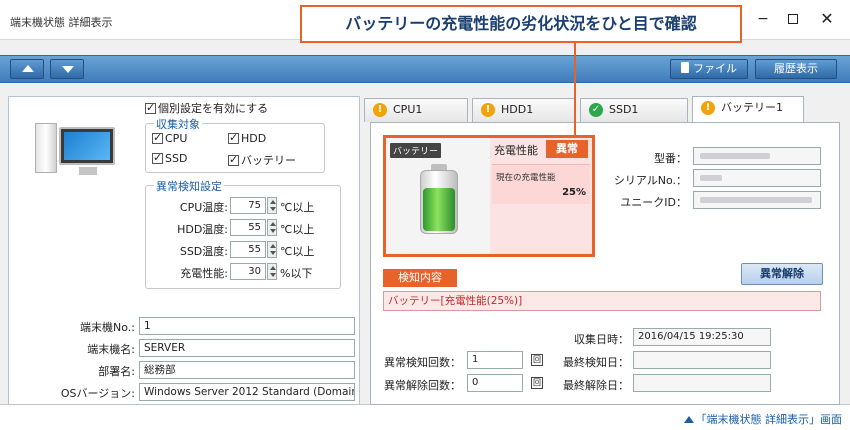 The width and height of the screenshot is (850, 430). I want to click on charge-perf-unit: %以下, so click(296, 273).